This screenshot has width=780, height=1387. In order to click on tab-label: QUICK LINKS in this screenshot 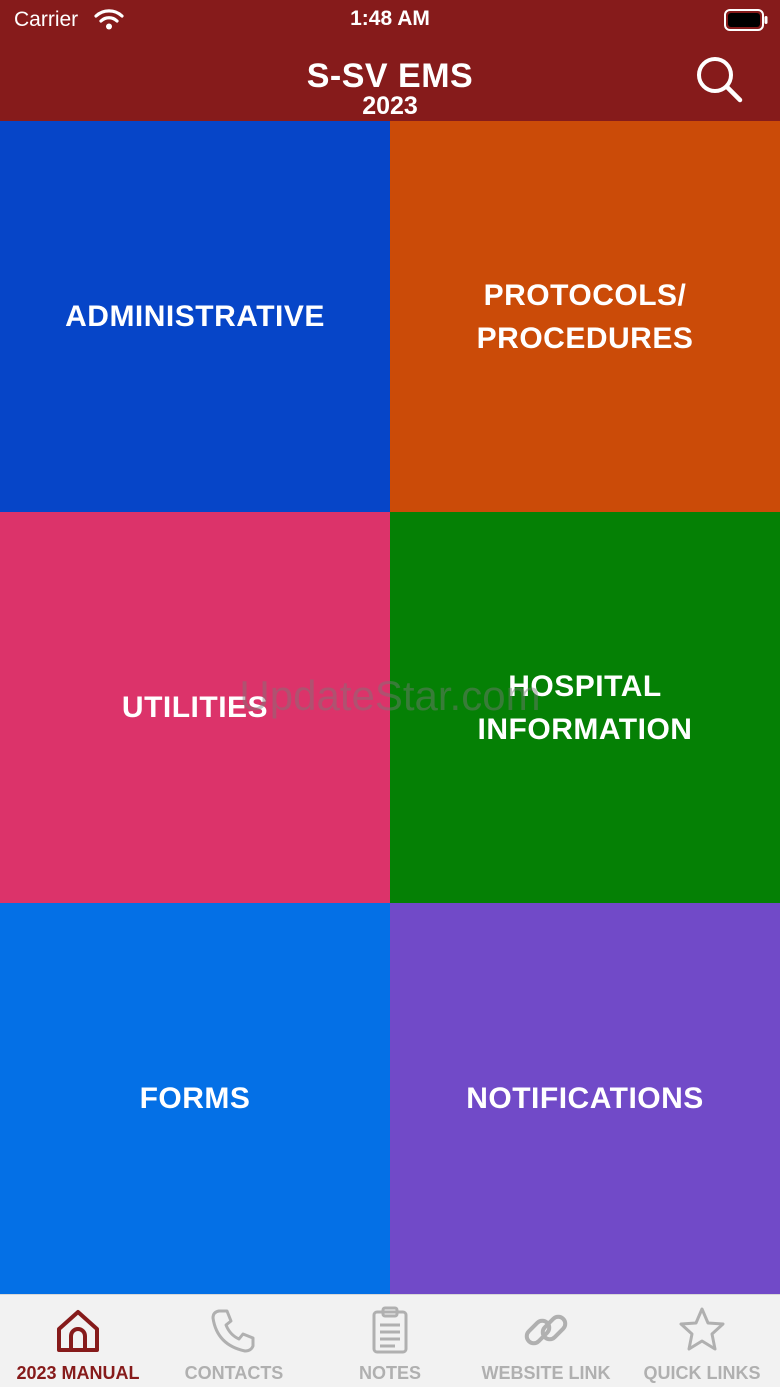, I will do `click(702, 1373)`.